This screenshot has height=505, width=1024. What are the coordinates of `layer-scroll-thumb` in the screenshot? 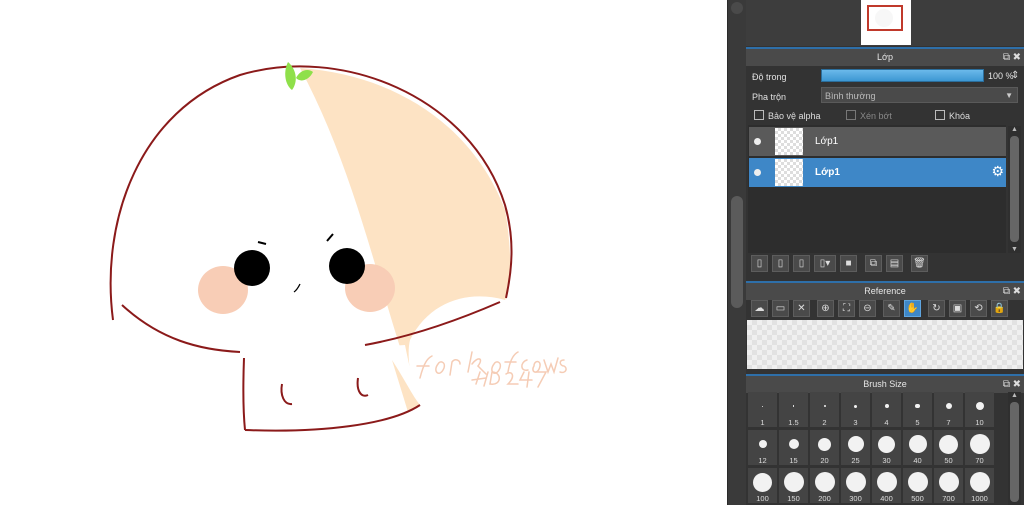 It's located at (1014, 189).